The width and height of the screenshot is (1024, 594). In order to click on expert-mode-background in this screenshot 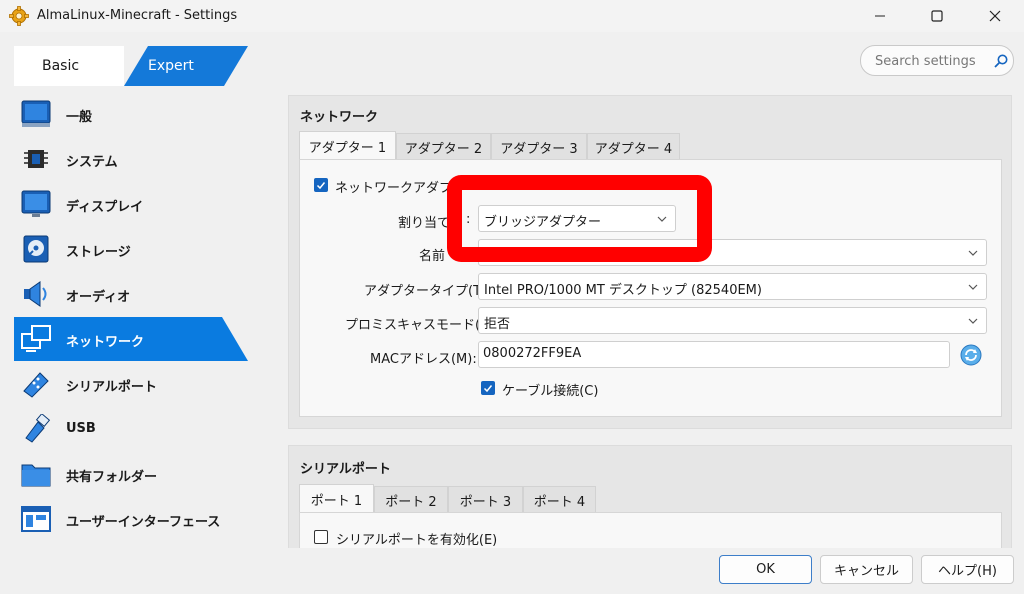, I will do `click(186, 66)`.